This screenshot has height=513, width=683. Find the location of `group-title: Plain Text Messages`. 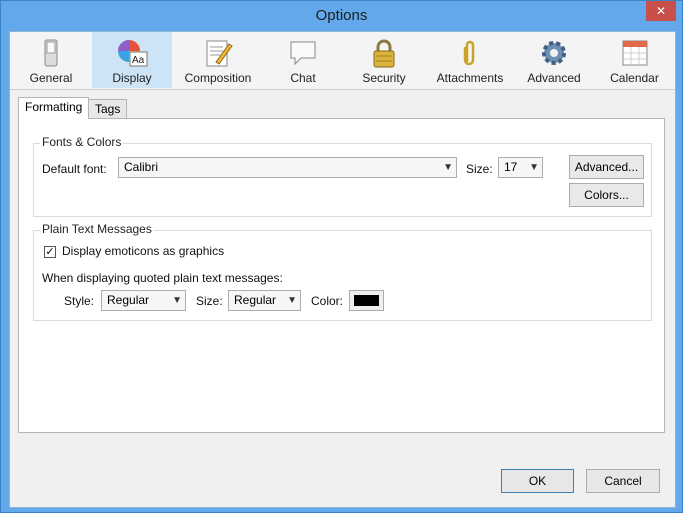

group-title: Plain Text Messages is located at coordinates (97, 229).